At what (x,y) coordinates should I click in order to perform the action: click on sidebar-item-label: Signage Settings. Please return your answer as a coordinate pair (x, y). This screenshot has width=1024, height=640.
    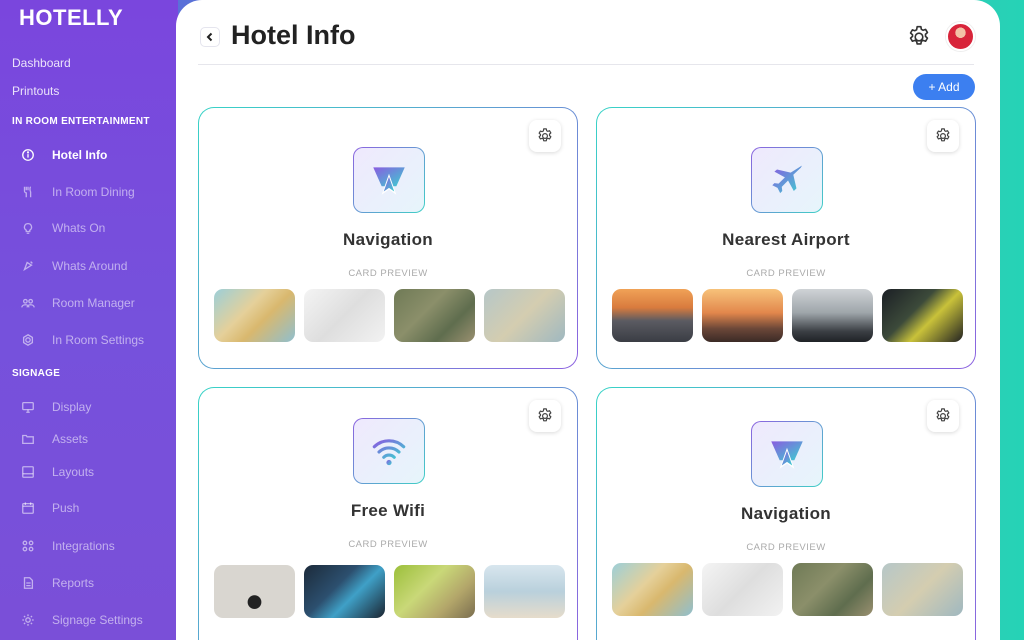
    Looking at the image, I should click on (97, 620).